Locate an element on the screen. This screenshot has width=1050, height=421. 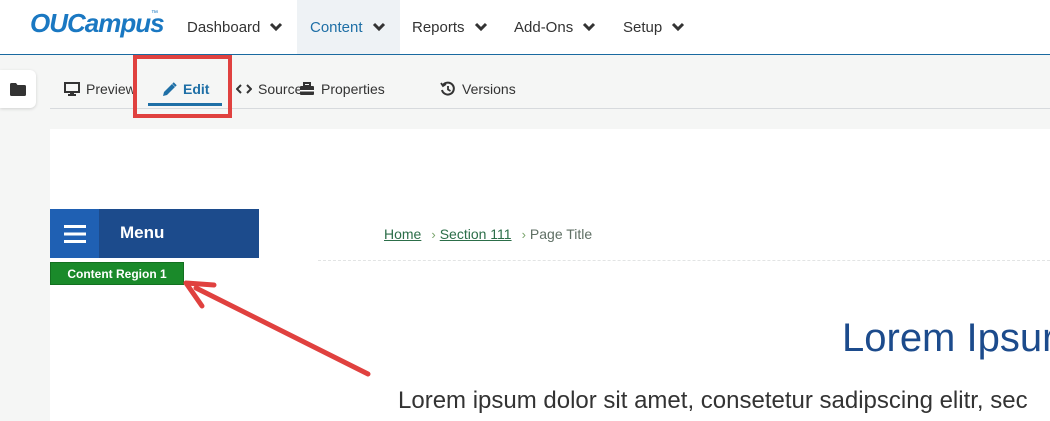
tab-source-label: Source is located at coordinates (280, 89).